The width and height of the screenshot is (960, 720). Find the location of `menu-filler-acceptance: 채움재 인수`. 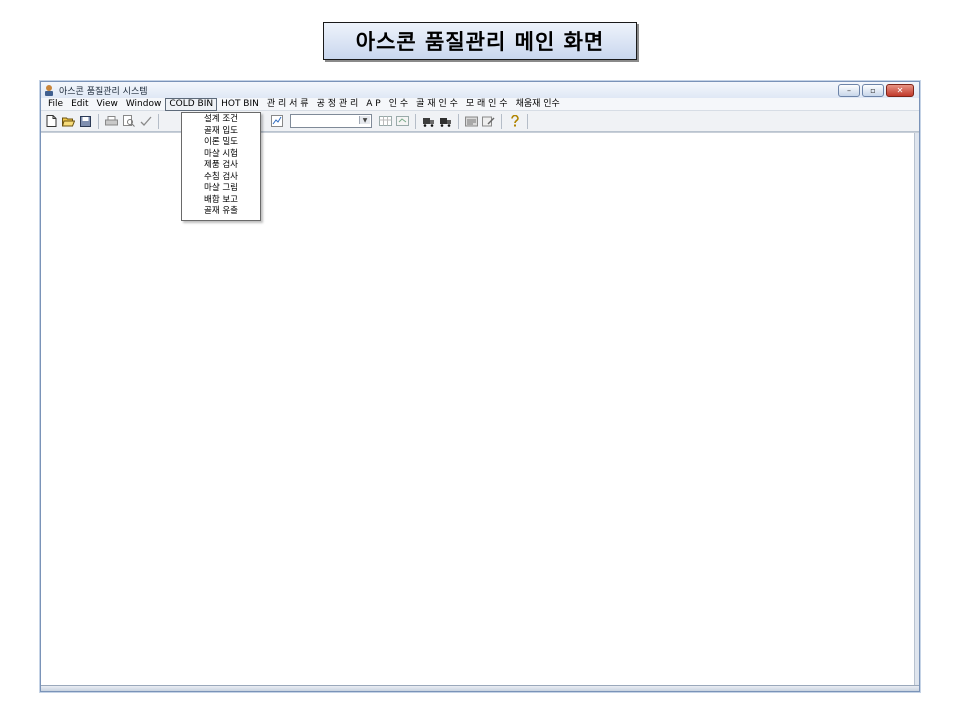

menu-filler-acceptance: 채움재 인수 is located at coordinates (538, 104).